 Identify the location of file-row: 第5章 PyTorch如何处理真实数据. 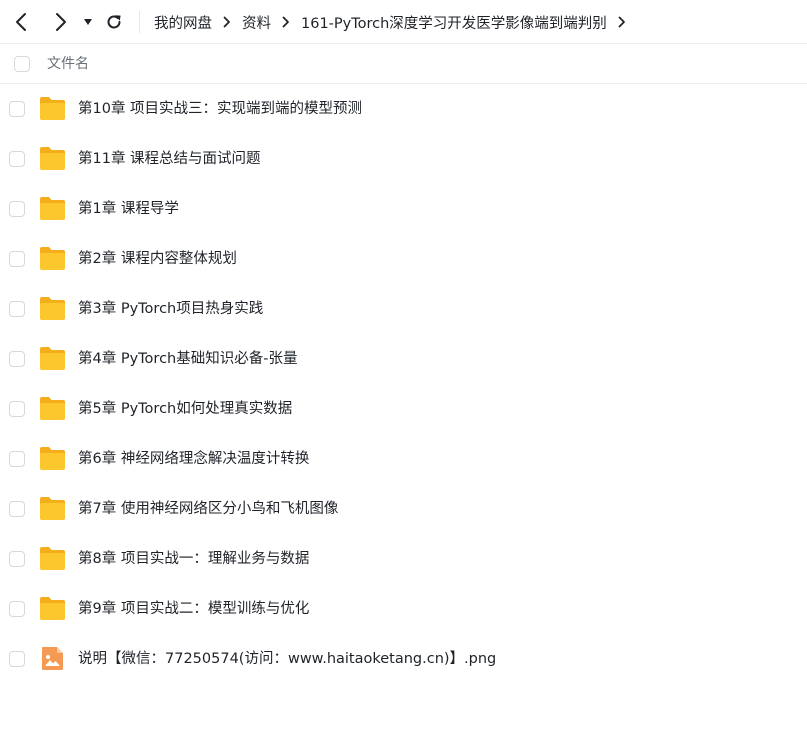
(403, 409).